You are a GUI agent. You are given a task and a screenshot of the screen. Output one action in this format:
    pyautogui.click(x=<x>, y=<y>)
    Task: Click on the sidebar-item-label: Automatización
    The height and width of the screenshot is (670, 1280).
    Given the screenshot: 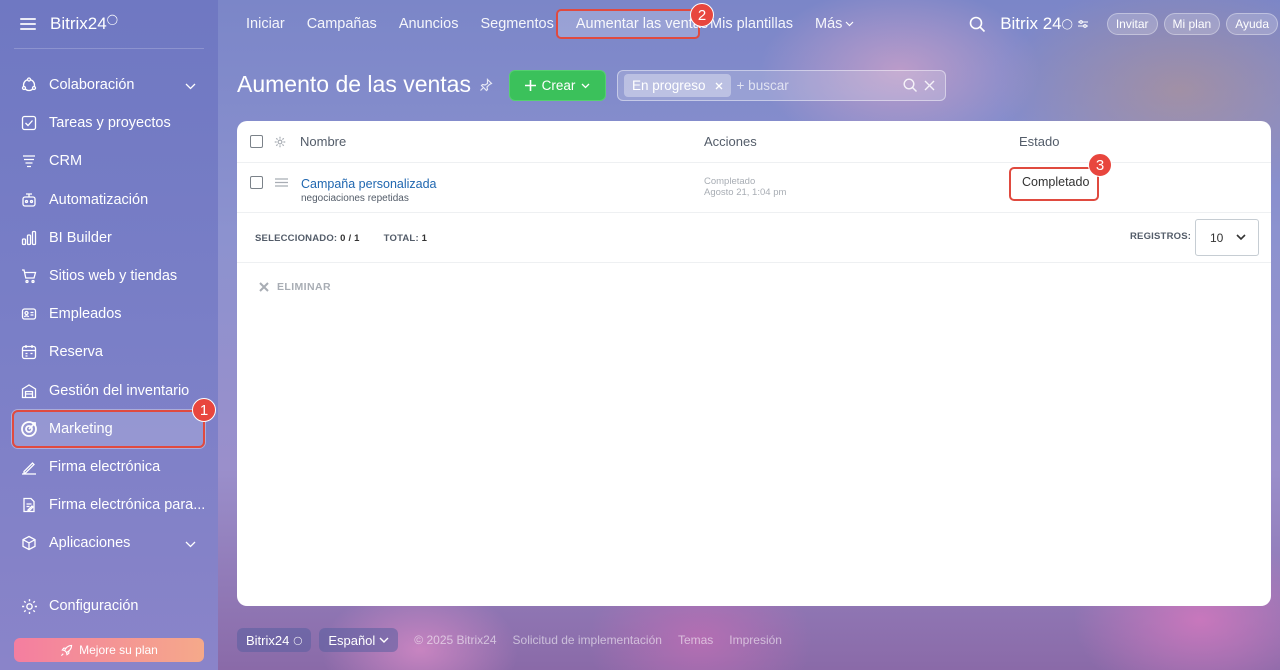 What is the action you would take?
    pyautogui.click(x=99, y=199)
    